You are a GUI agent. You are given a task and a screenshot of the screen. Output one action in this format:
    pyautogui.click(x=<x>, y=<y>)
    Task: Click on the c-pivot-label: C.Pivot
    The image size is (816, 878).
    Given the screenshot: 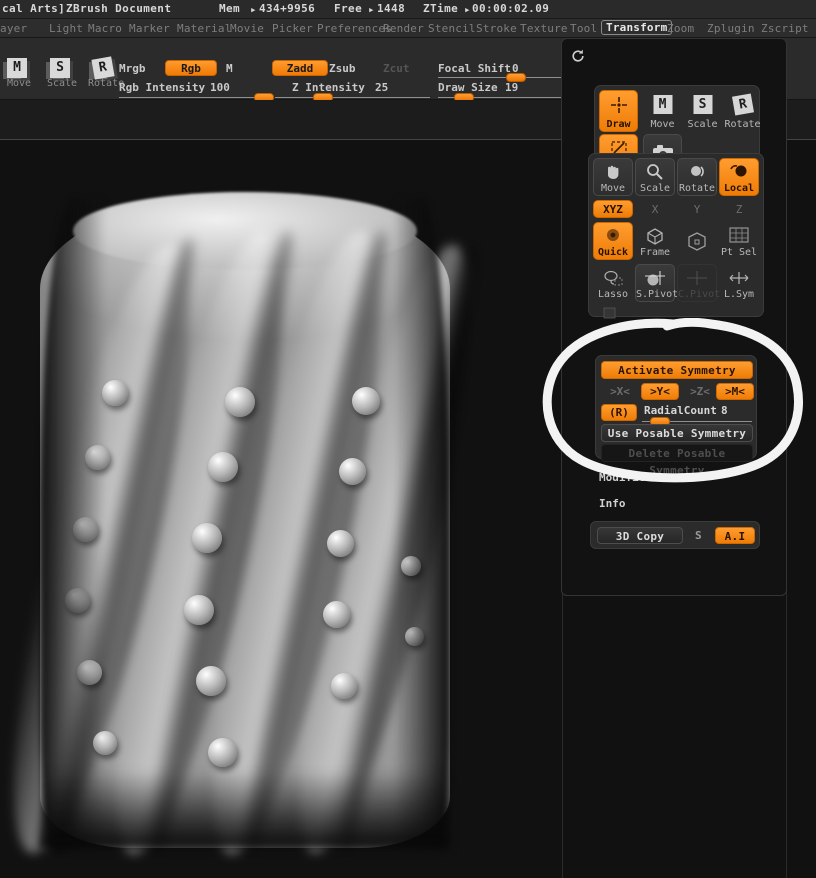 What is the action you would take?
    pyautogui.click(x=699, y=294)
    